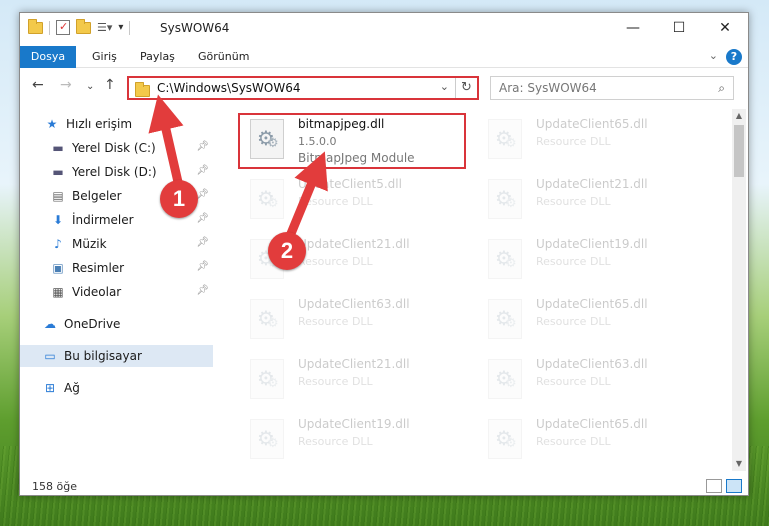  Describe the element at coordinates (306, 196) in the screenshot. I see `arrow-to-file` at that location.